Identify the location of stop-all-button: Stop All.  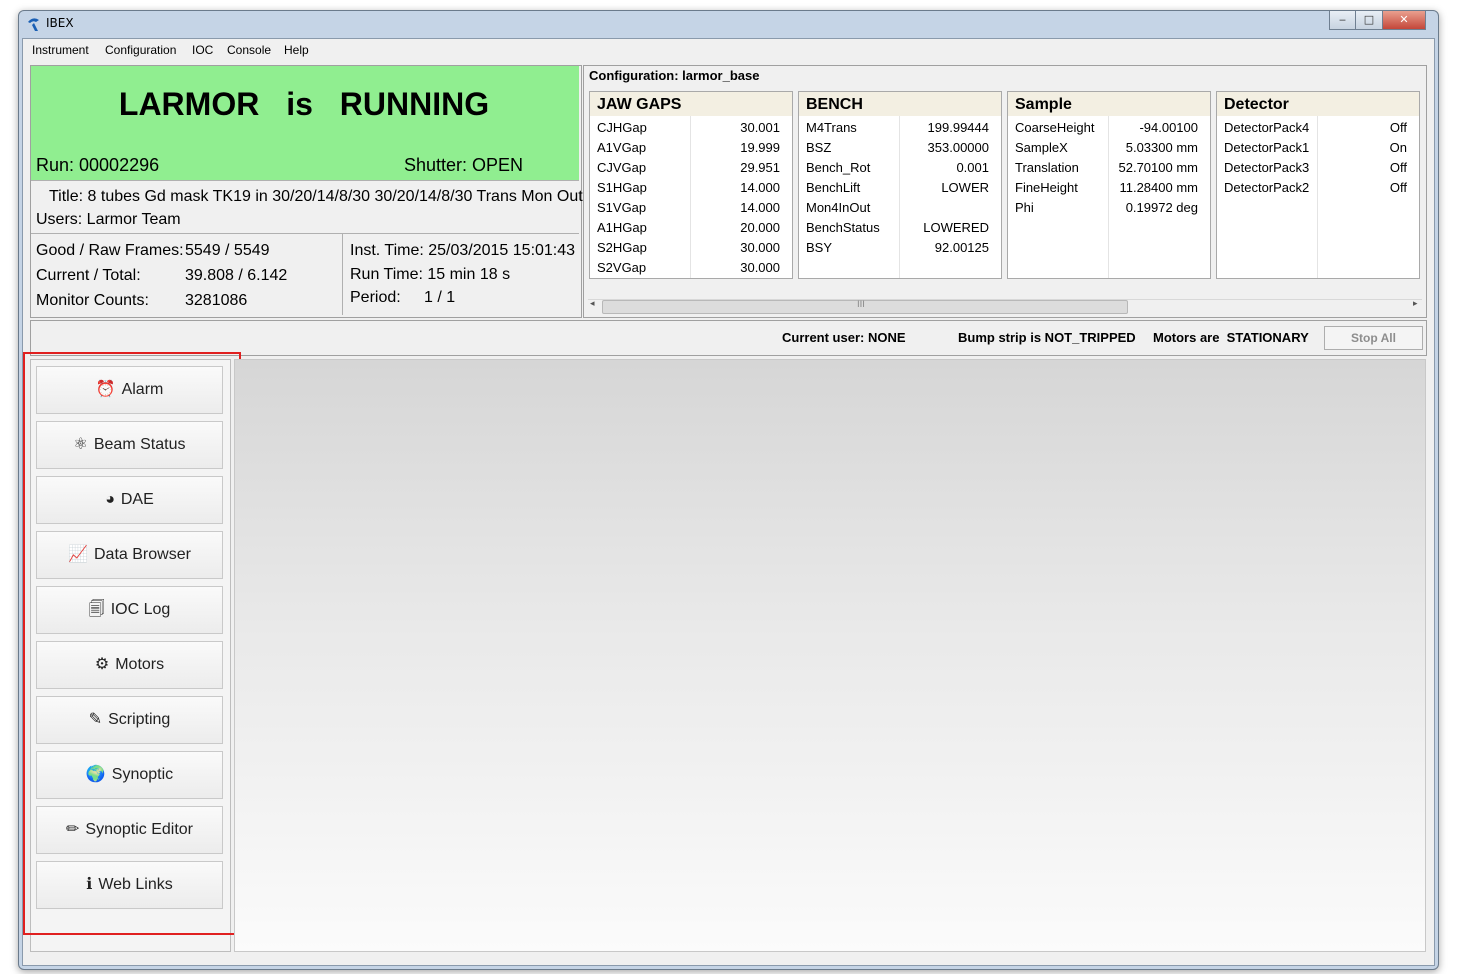
(1373, 338).